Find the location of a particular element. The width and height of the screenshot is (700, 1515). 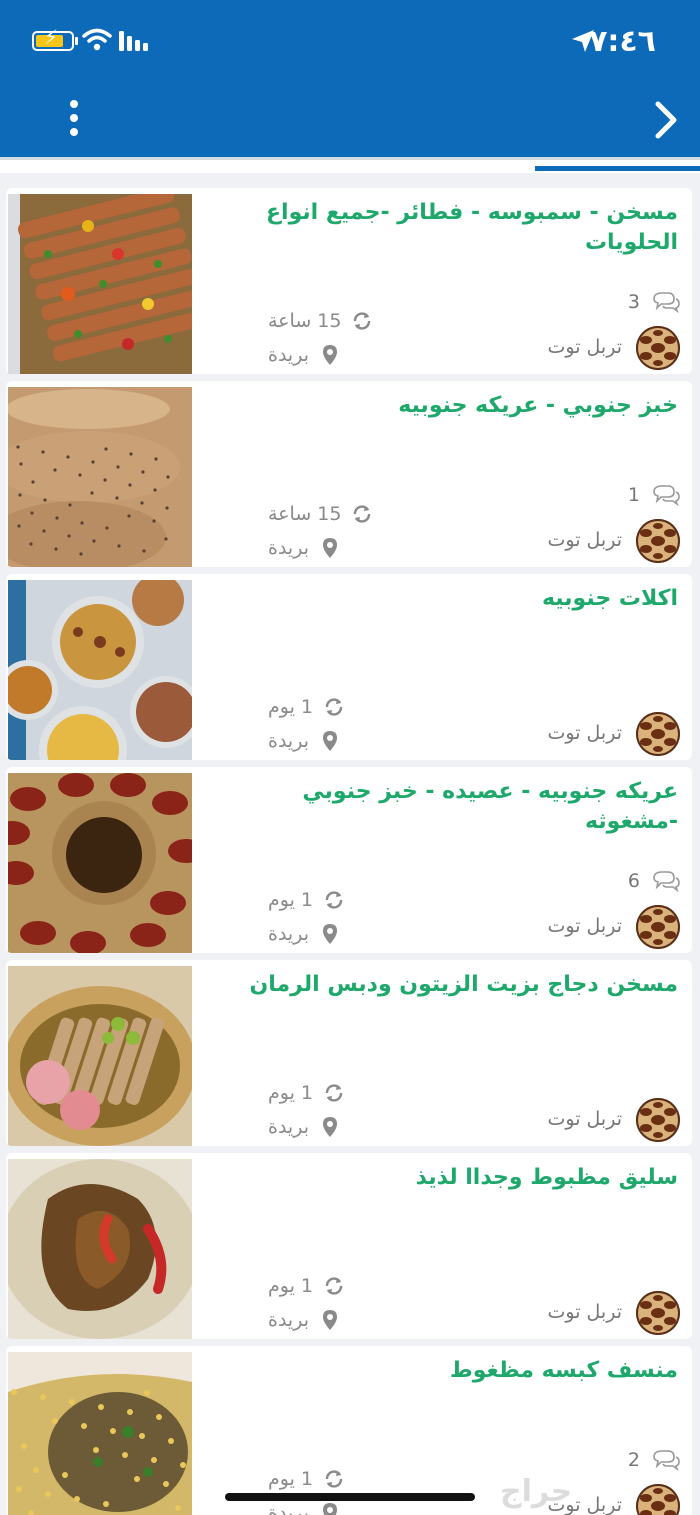

comments-count-value: 3 is located at coordinates (633, 302).